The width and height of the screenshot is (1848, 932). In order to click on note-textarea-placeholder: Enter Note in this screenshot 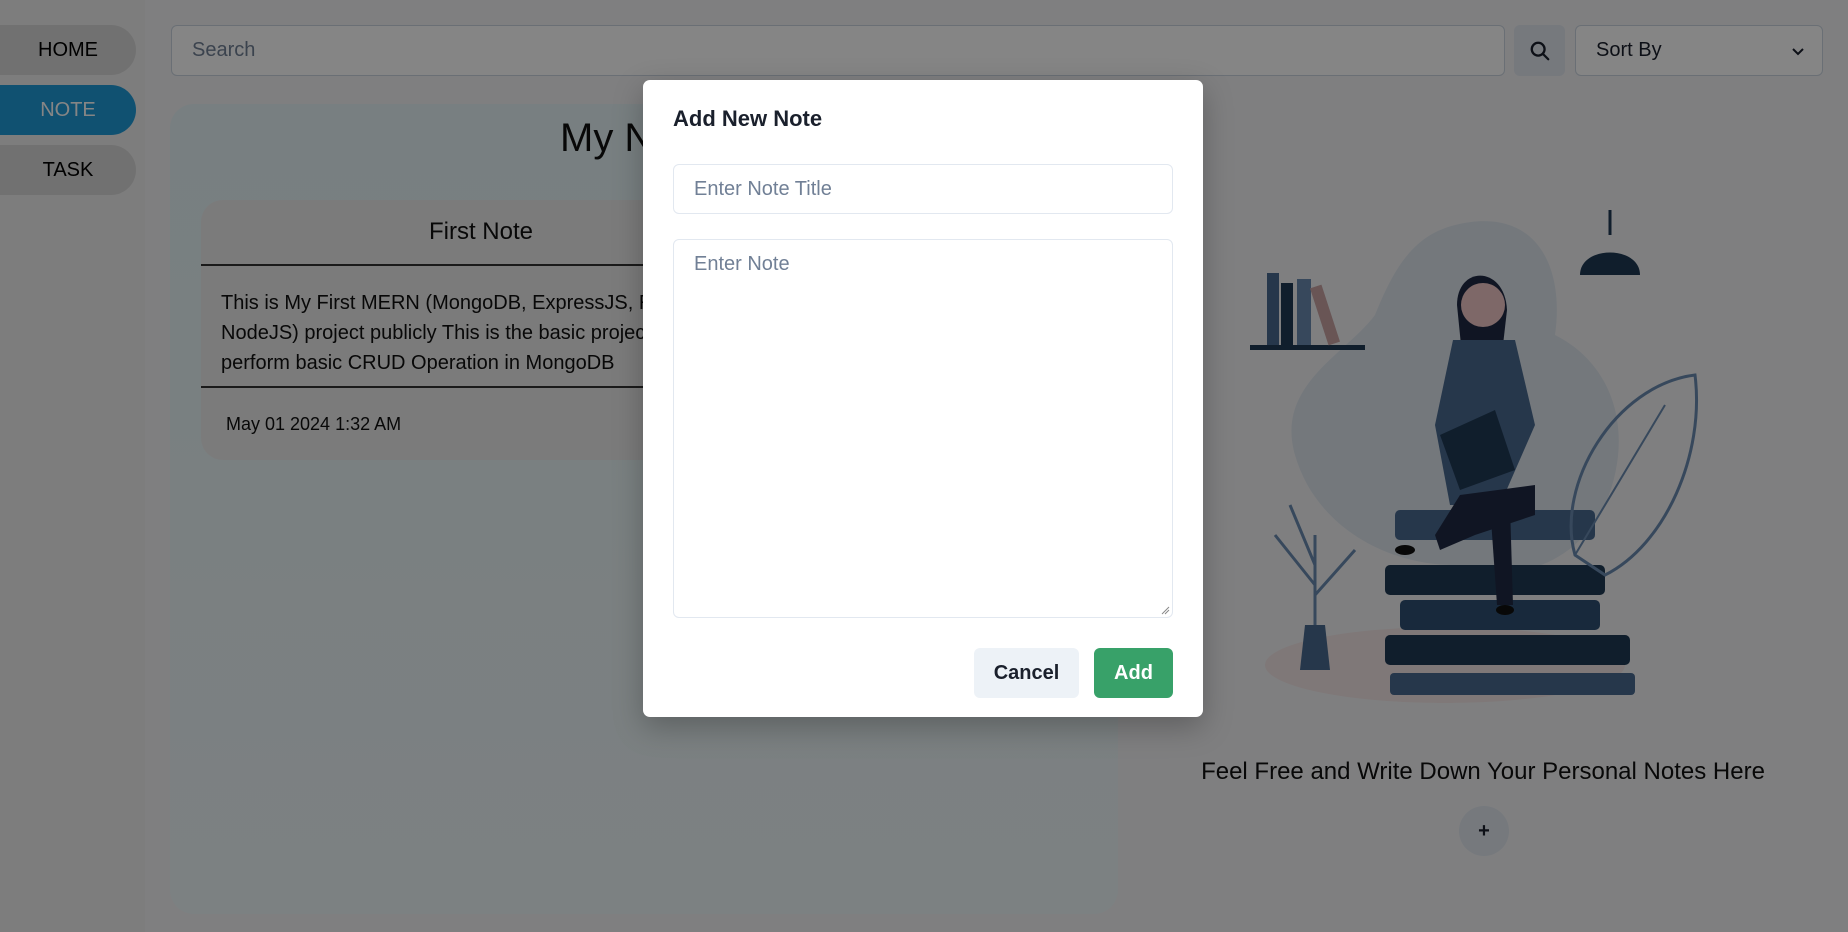, I will do `click(742, 264)`.